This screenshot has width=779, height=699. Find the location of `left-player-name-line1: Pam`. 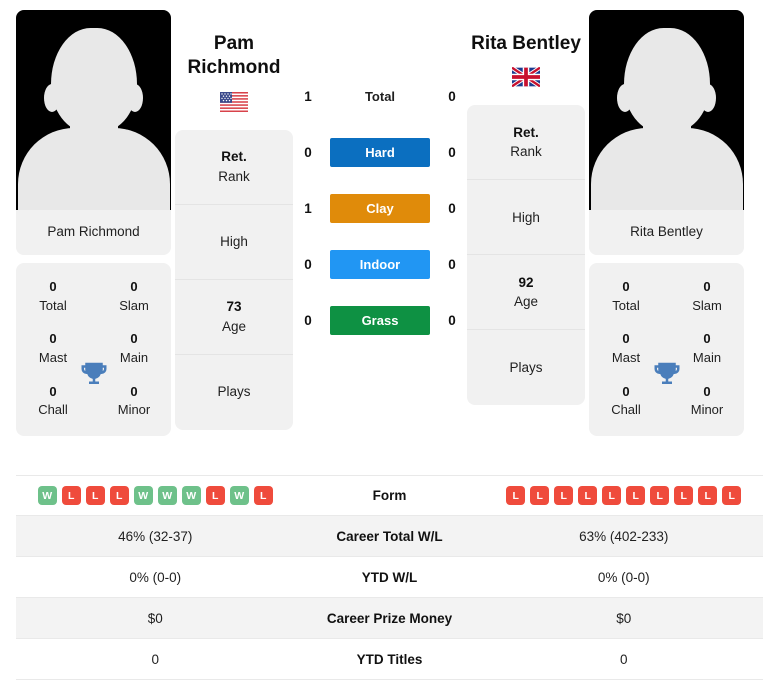

left-player-name-line1: Pam is located at coordinates (234, 43).